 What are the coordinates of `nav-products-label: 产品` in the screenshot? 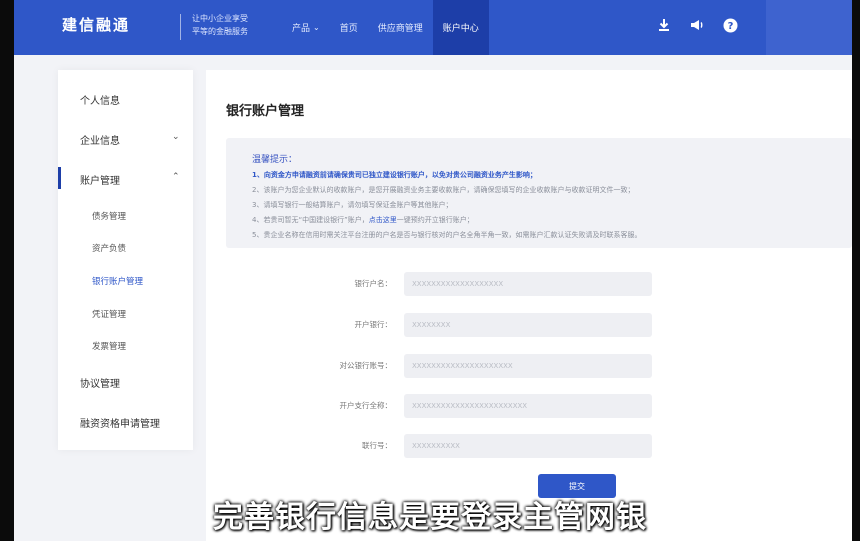 It's located at (301, 29).